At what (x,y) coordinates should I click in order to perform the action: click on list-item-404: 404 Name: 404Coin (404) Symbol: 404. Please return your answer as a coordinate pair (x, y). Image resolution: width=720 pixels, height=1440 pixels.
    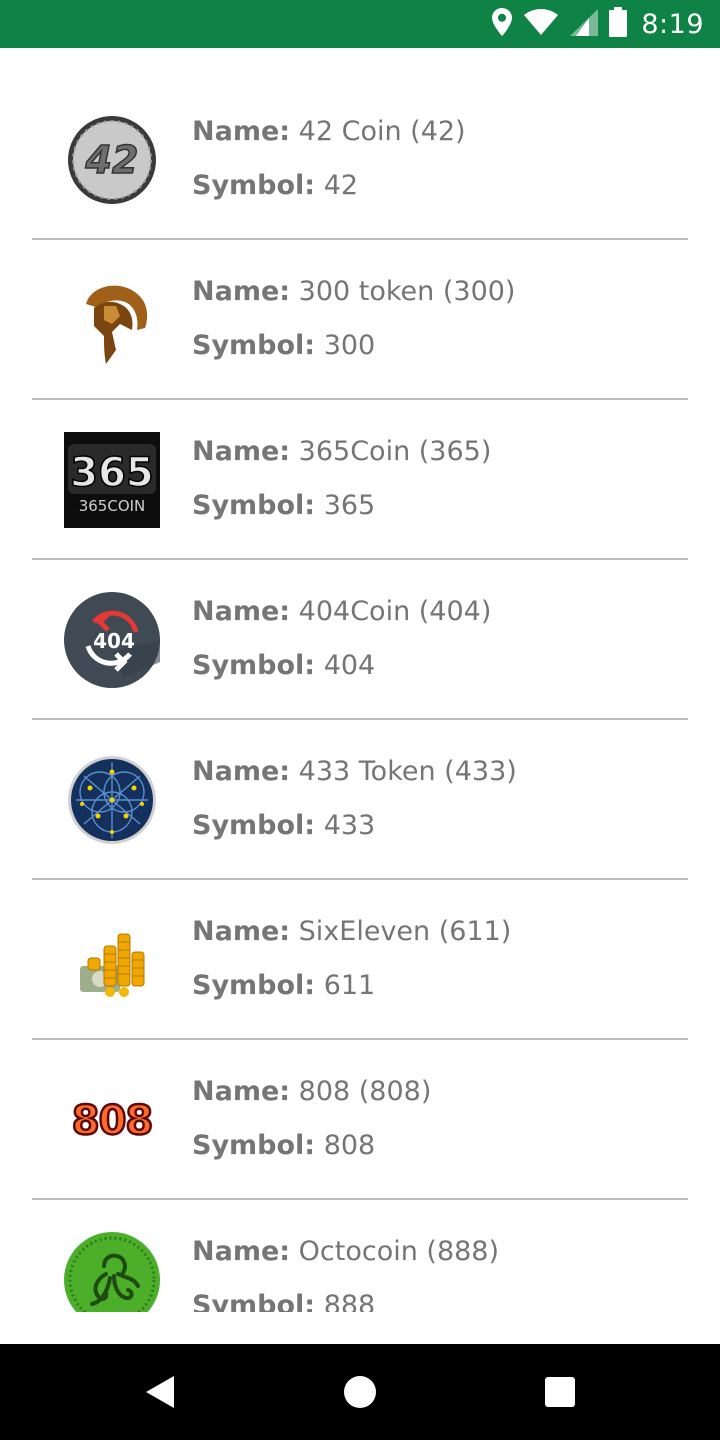
    Looking at the image, I should click on (360, 640).